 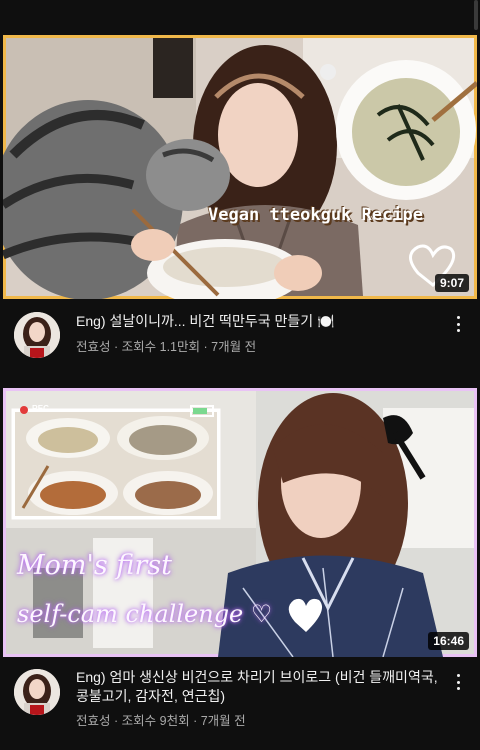 I want to click on video-duration-badge: 16:46, so click(x=448, y=641).